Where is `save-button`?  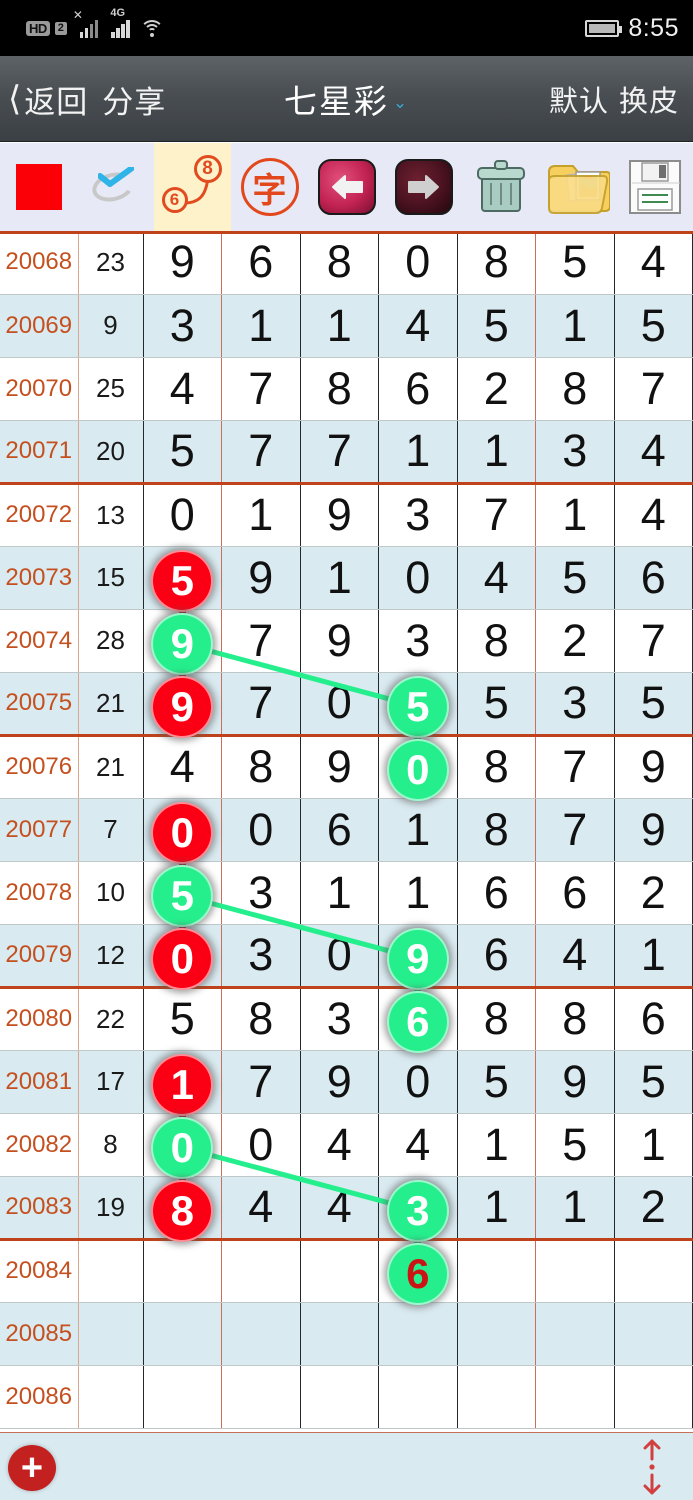
save-button is located at coordinates (654, 187).